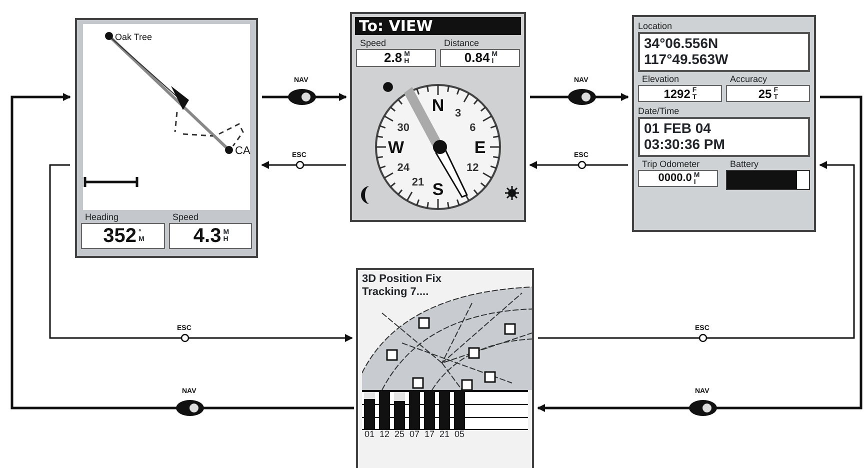 This screenshot has height=468, width=864. I want to click on dial-label: 30, so click(403, 128).